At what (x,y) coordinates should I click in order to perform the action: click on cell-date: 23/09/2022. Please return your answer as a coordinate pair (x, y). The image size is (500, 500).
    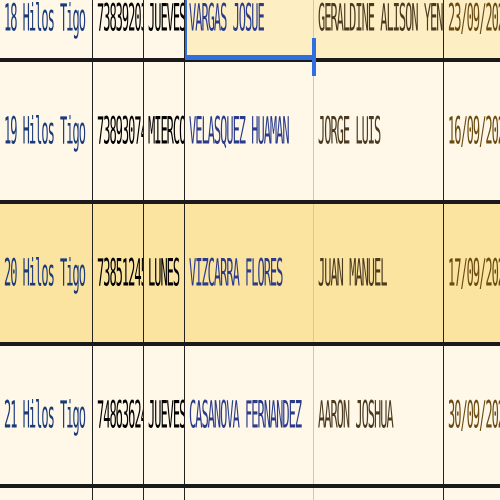
    Looking at the image, I should click on (472, 30).